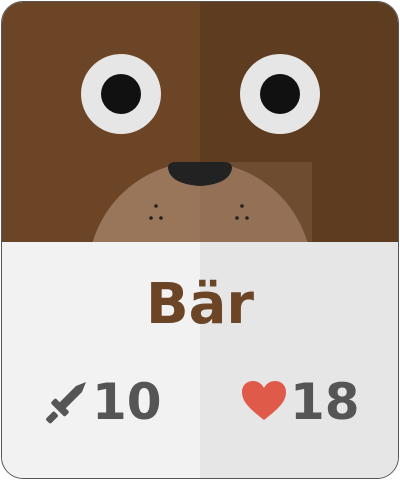 The image size is (400, 480). What do you see at coordinates (280, 94) in the screenshot?
I see `bear-right-eye` at bounding box center [280, 94].